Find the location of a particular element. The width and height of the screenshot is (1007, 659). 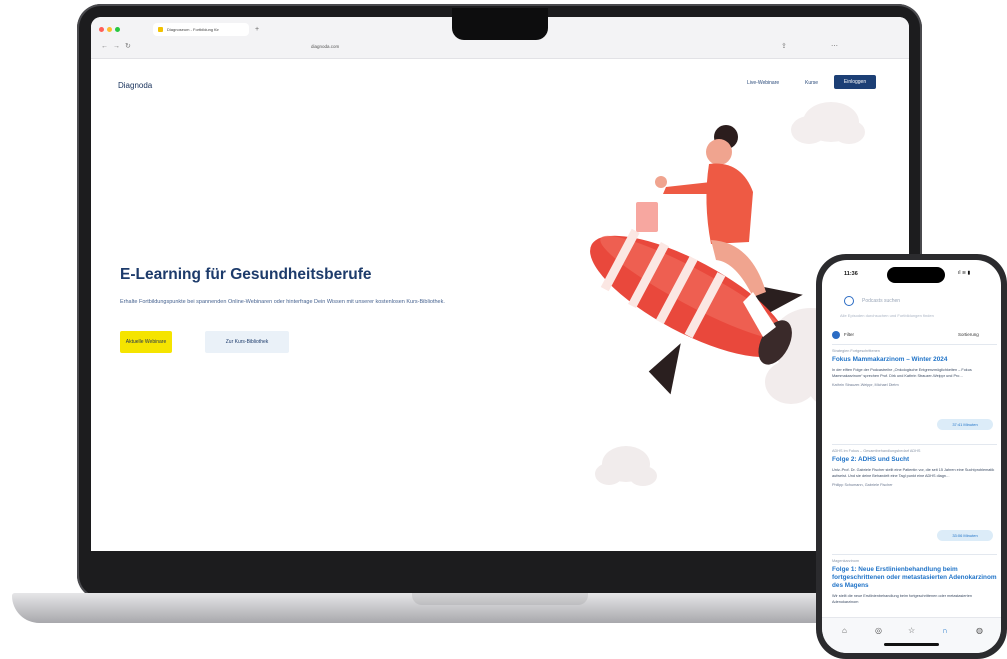

episode-category: Magenkarzinom is located at coordinates (846, 561).